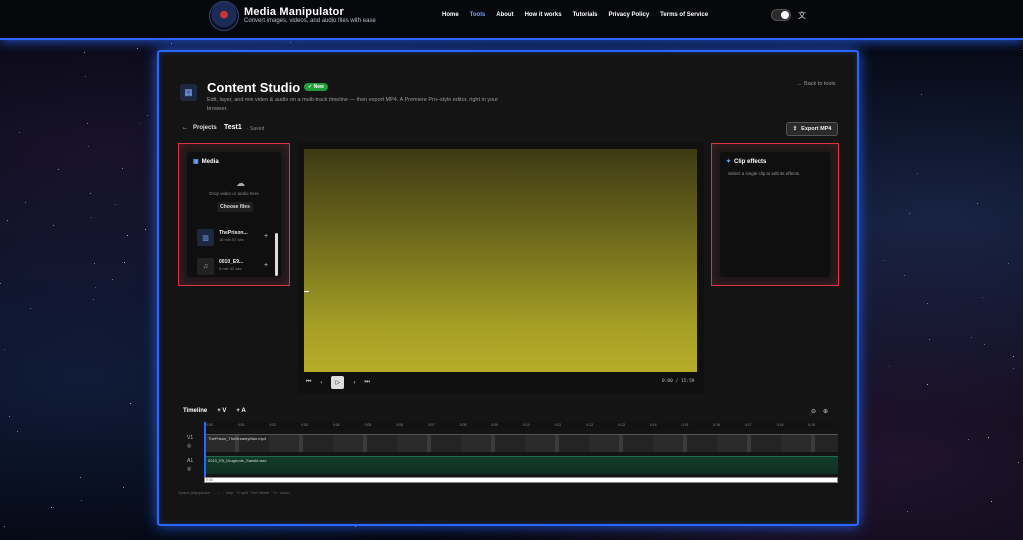 This screenshot has width=1023, height=540. I want to click on brand-title: Media Manipulator, so click(294, 12).